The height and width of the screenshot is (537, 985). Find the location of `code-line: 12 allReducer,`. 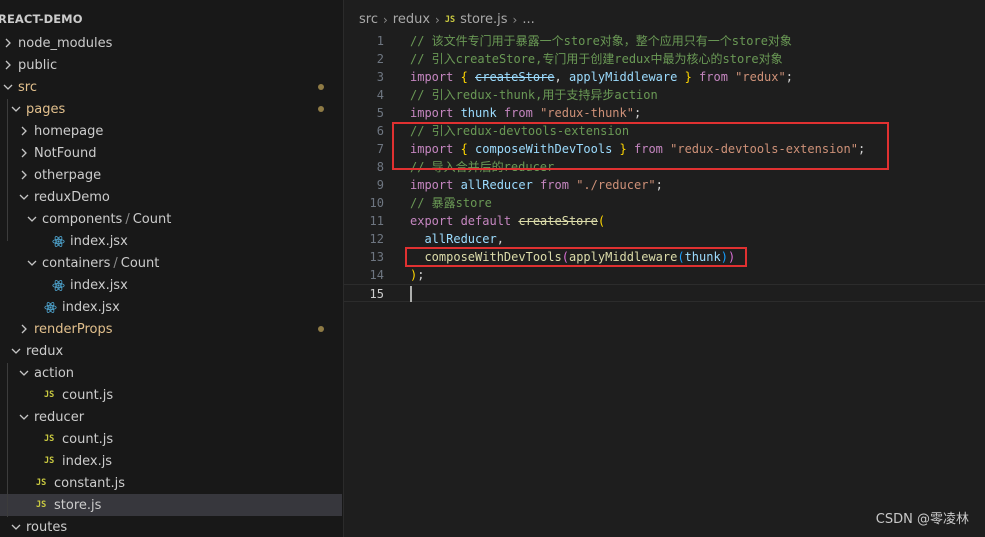

code-line: 12 allReducer, is located at coordinates (664, 239).